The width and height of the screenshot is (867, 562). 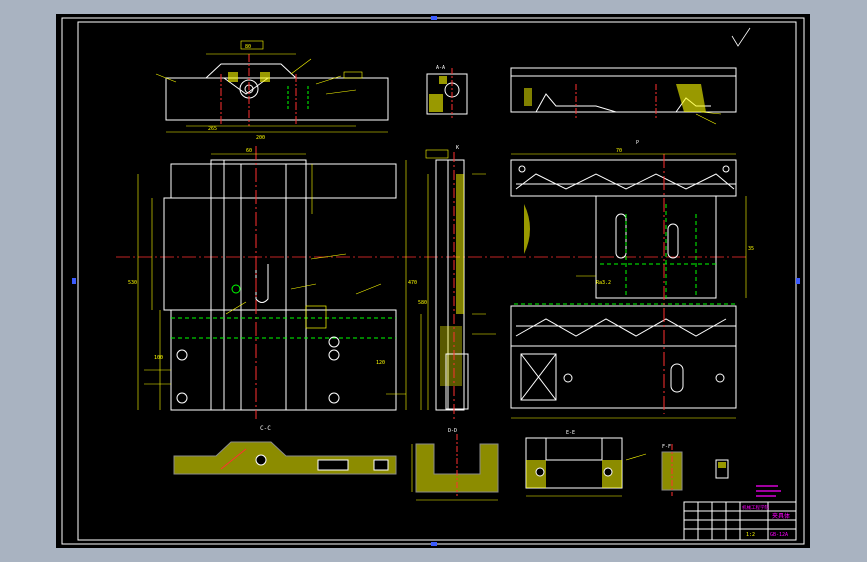 What do you see at coordinates (570, 433) in the screenshot?
I see `ee-label: E-E` at bounding box center [570, 433].